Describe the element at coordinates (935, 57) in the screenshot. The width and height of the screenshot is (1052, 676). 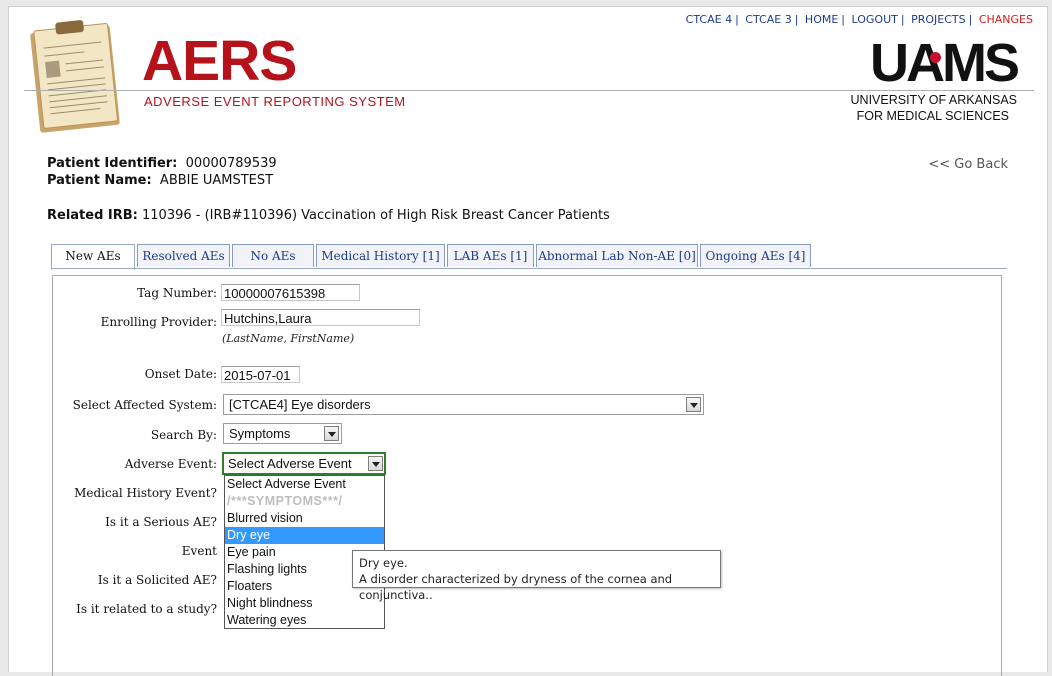
I see `uams-logo-dot` at that location.